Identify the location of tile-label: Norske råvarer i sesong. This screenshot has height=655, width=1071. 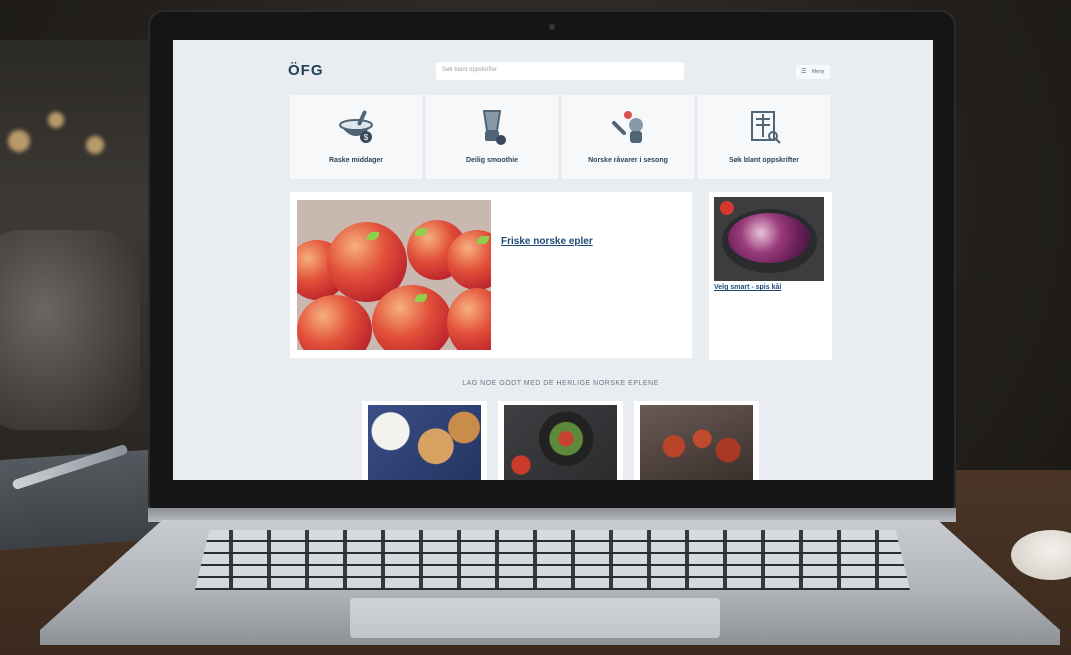
(628, 160).